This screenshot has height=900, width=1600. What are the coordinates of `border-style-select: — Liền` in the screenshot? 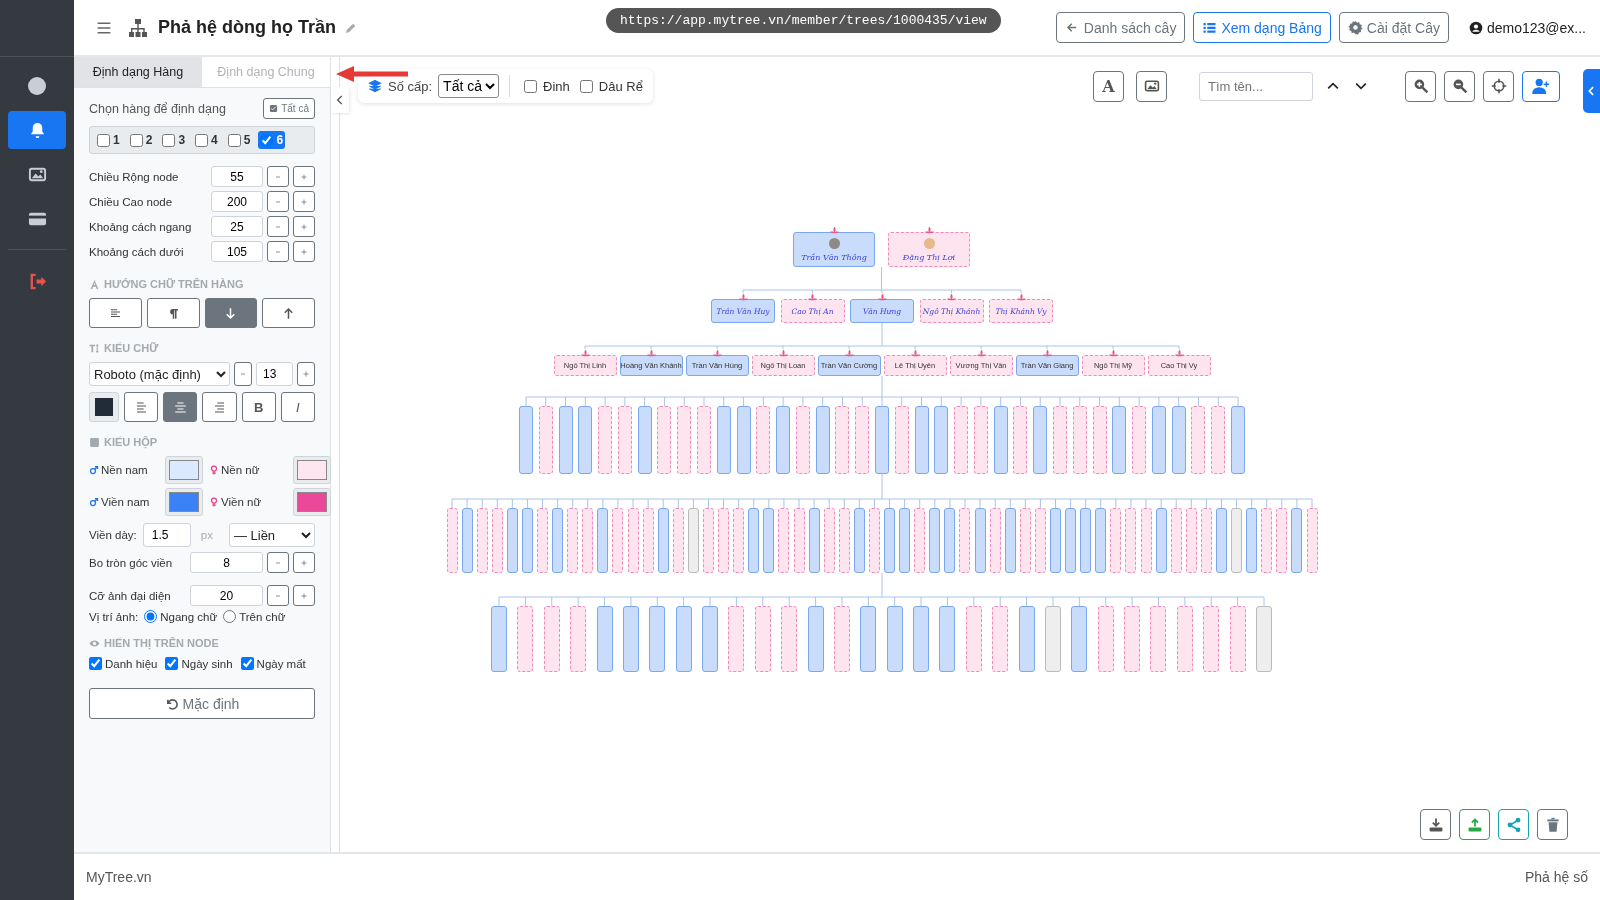 It's located at (271, 535).